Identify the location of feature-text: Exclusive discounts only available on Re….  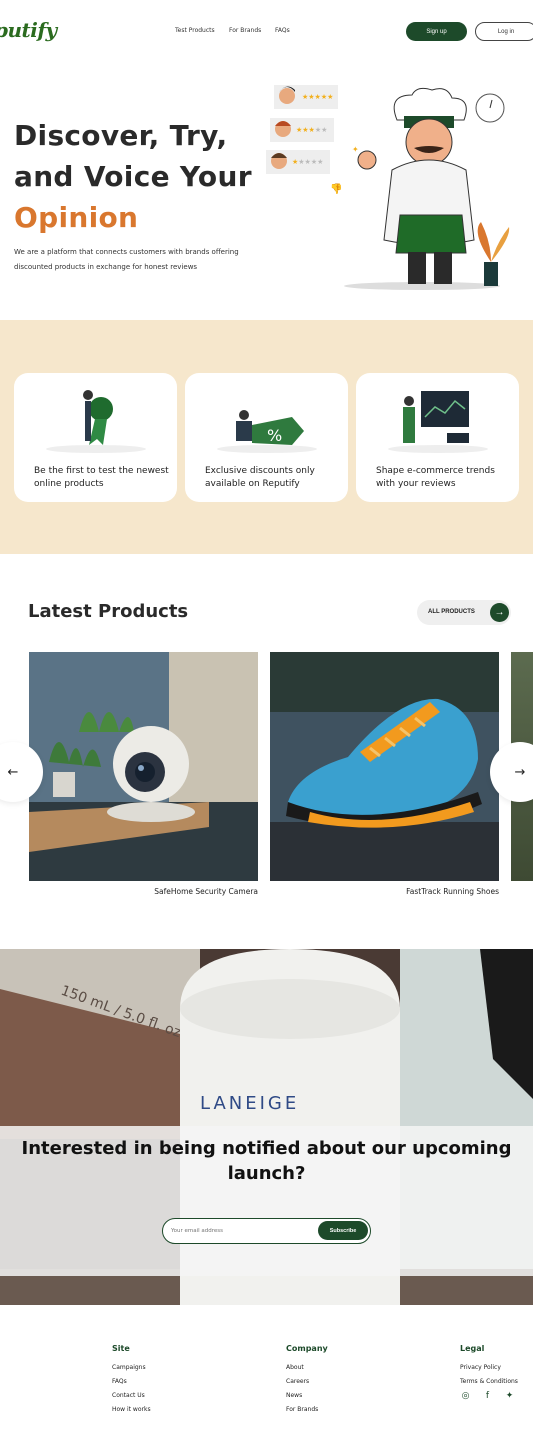
(260, 477).